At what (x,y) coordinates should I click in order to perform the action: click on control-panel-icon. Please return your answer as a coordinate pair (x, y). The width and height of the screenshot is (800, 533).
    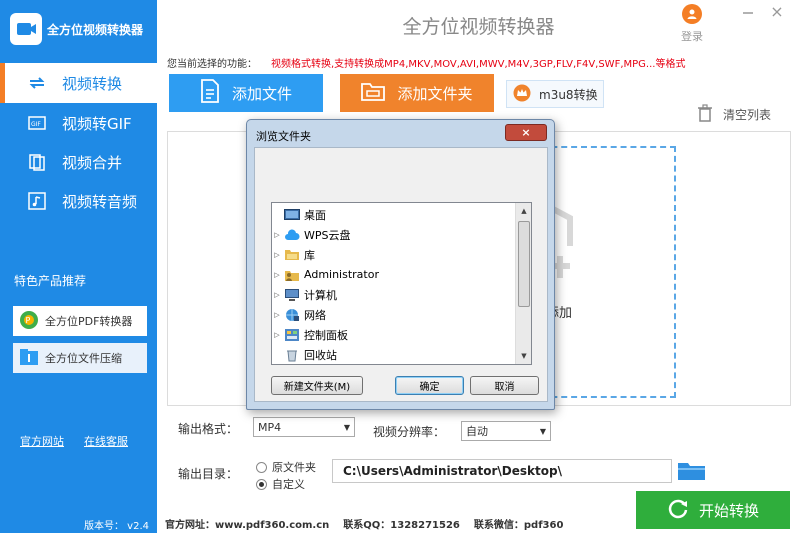
    Looking at the image, I should click on (292, 335).